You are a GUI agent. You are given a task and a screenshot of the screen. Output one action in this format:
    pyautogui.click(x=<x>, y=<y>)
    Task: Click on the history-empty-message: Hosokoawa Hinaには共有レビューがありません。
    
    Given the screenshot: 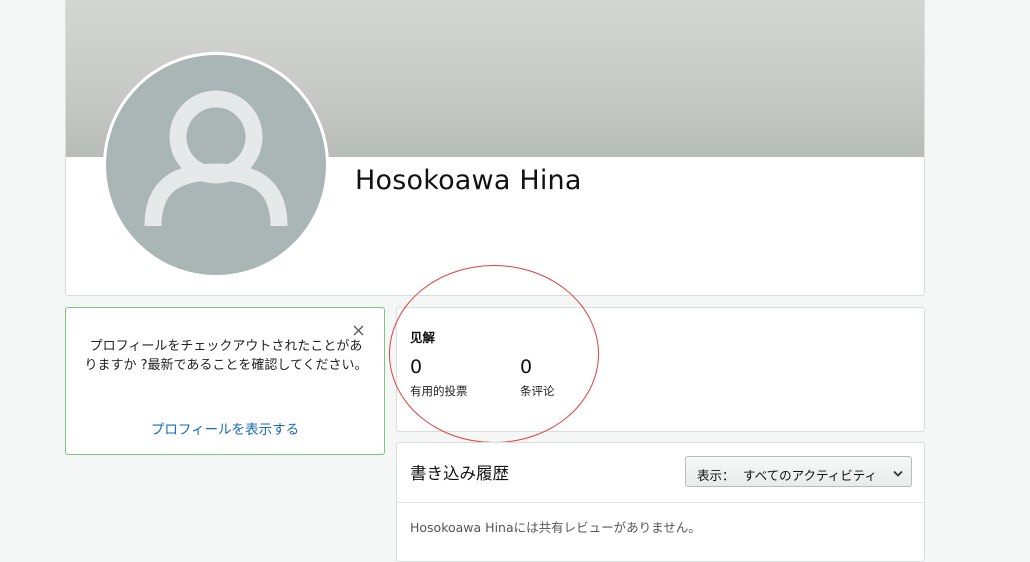 What is the action you would take?
    pyautogui.click(x=555, y=527)
    